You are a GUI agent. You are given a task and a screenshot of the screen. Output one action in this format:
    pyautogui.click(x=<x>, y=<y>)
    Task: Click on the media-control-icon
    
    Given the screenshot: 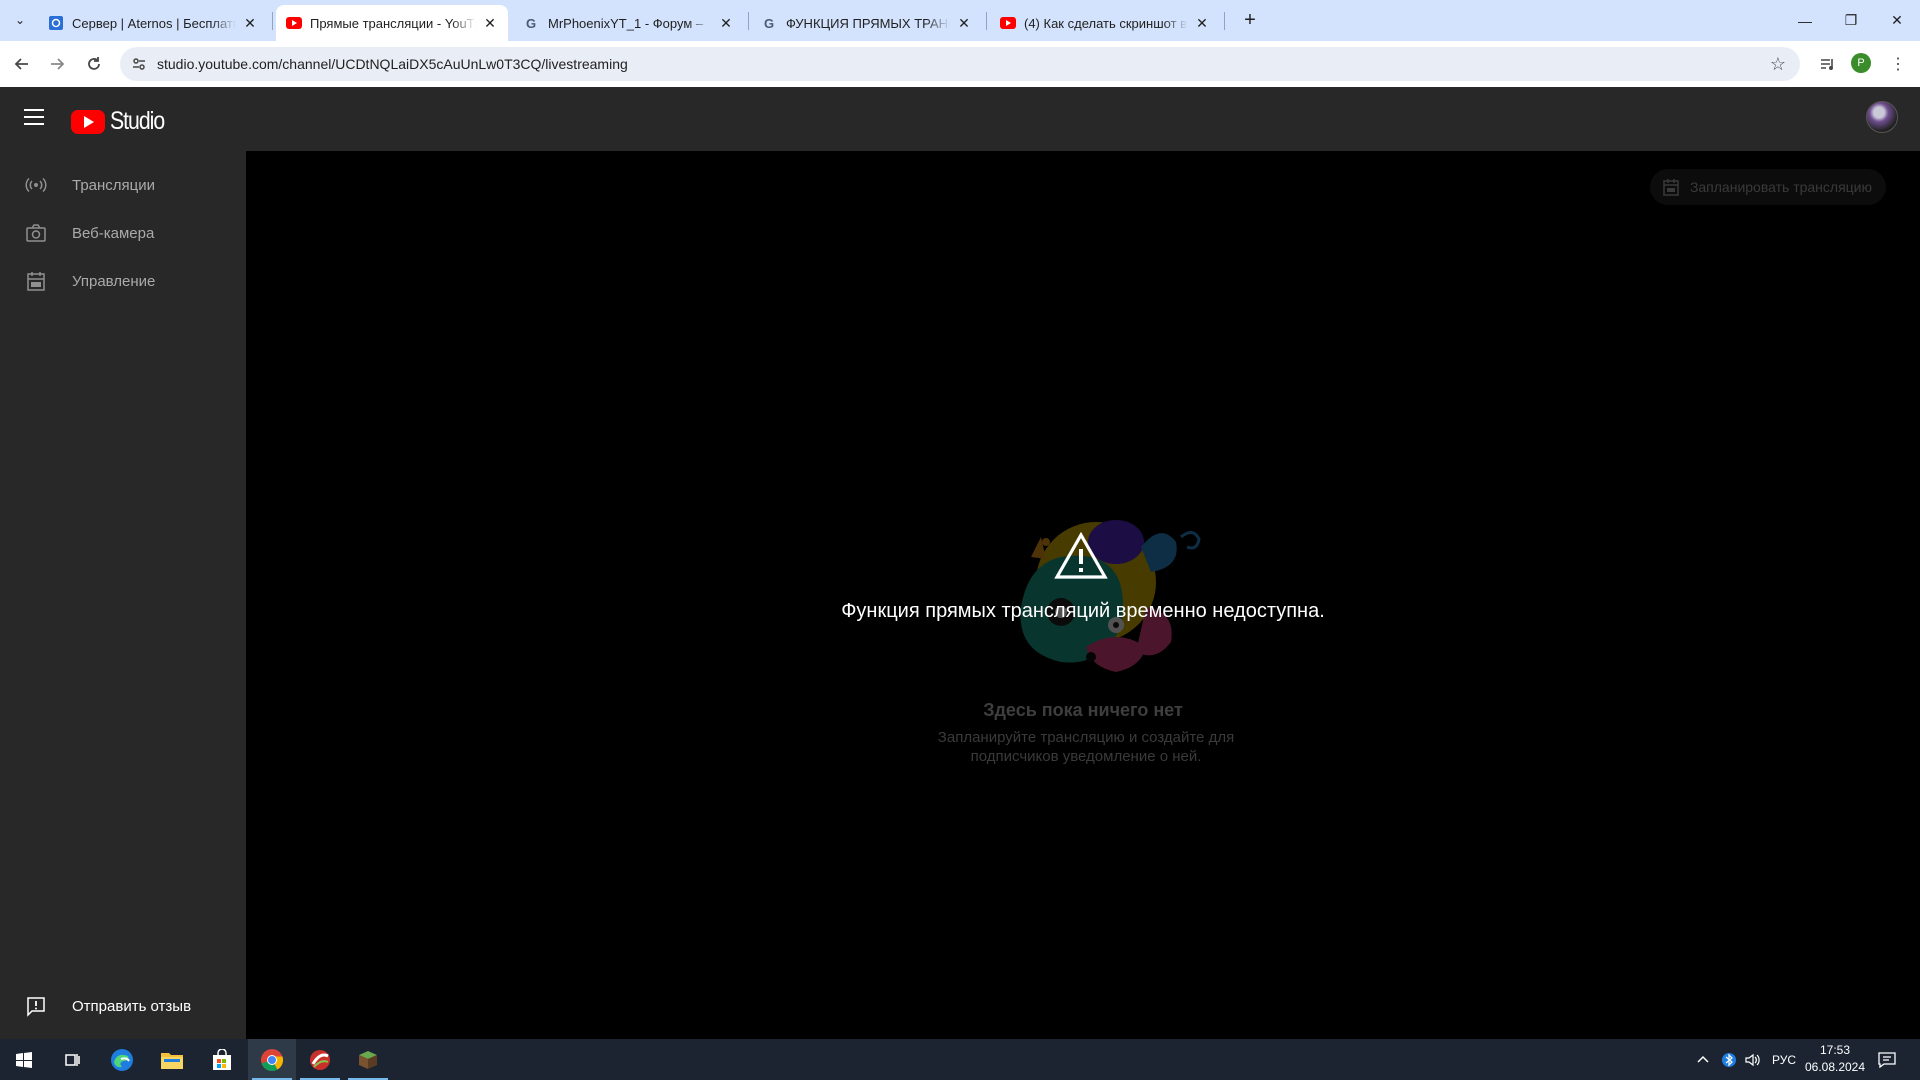 What is the action you would take?
    pyautogui.click(x=1827, y=64)
    